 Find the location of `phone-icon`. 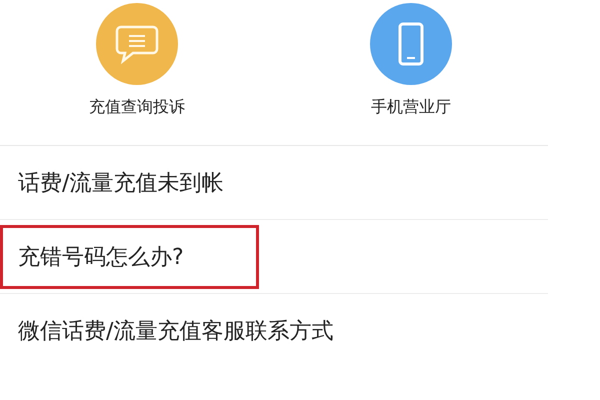

phone-icon is located at coordinates (411, 44).